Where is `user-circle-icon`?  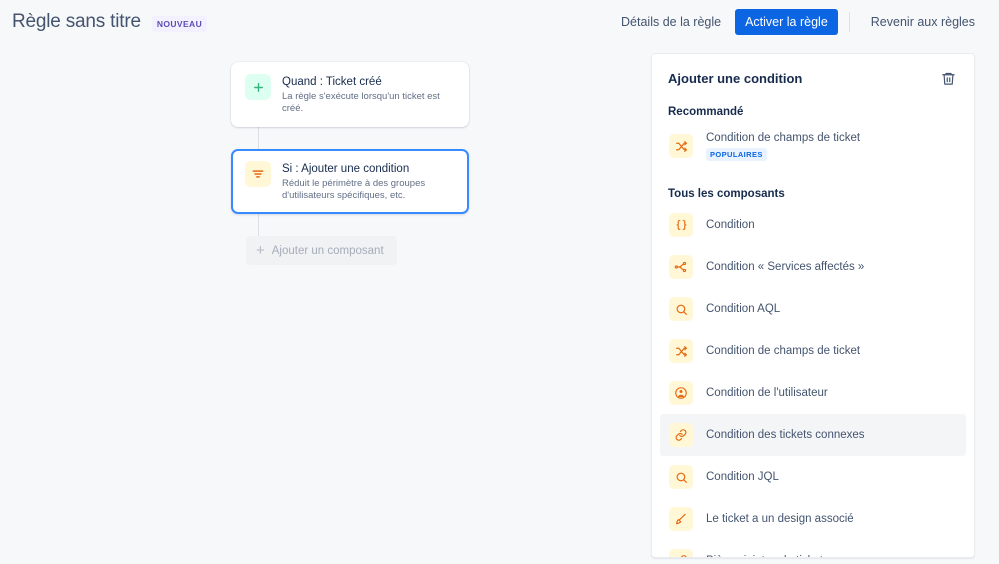 user-circle-icon is located at coordinates (681, 393).